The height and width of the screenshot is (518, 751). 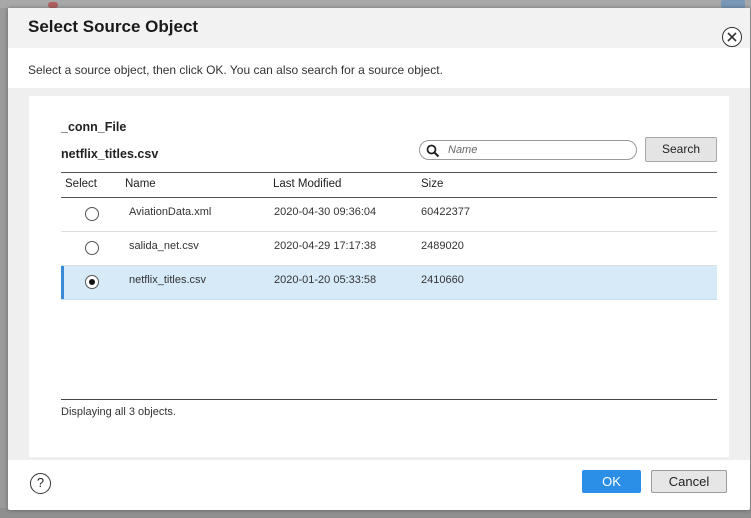 I want to click on table-divider, so click(x=389, y=399).